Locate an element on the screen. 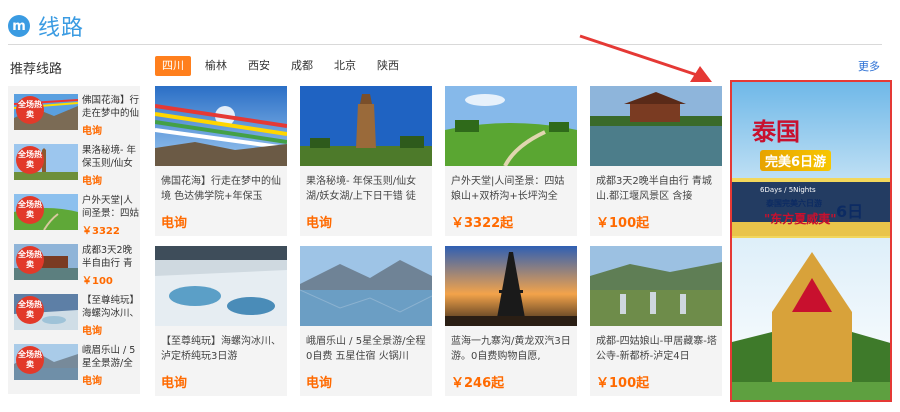 Image resolution: width=900 pixels, height=412 pixels. eiffel-tower-image is located at coordinates (511, 286).